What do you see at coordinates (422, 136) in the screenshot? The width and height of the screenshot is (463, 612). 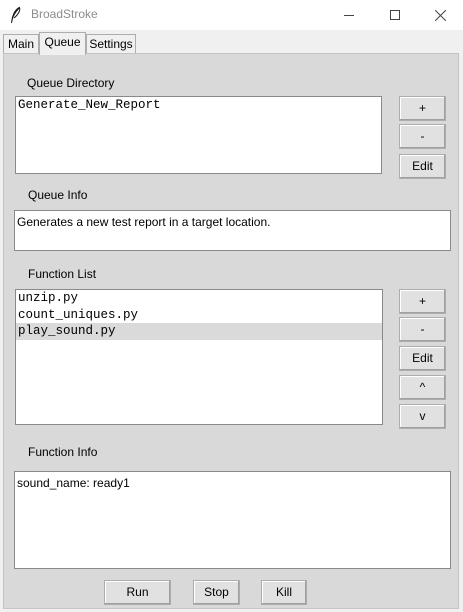 I see `queue-remove-button: -` at bounding box center [422, 136].